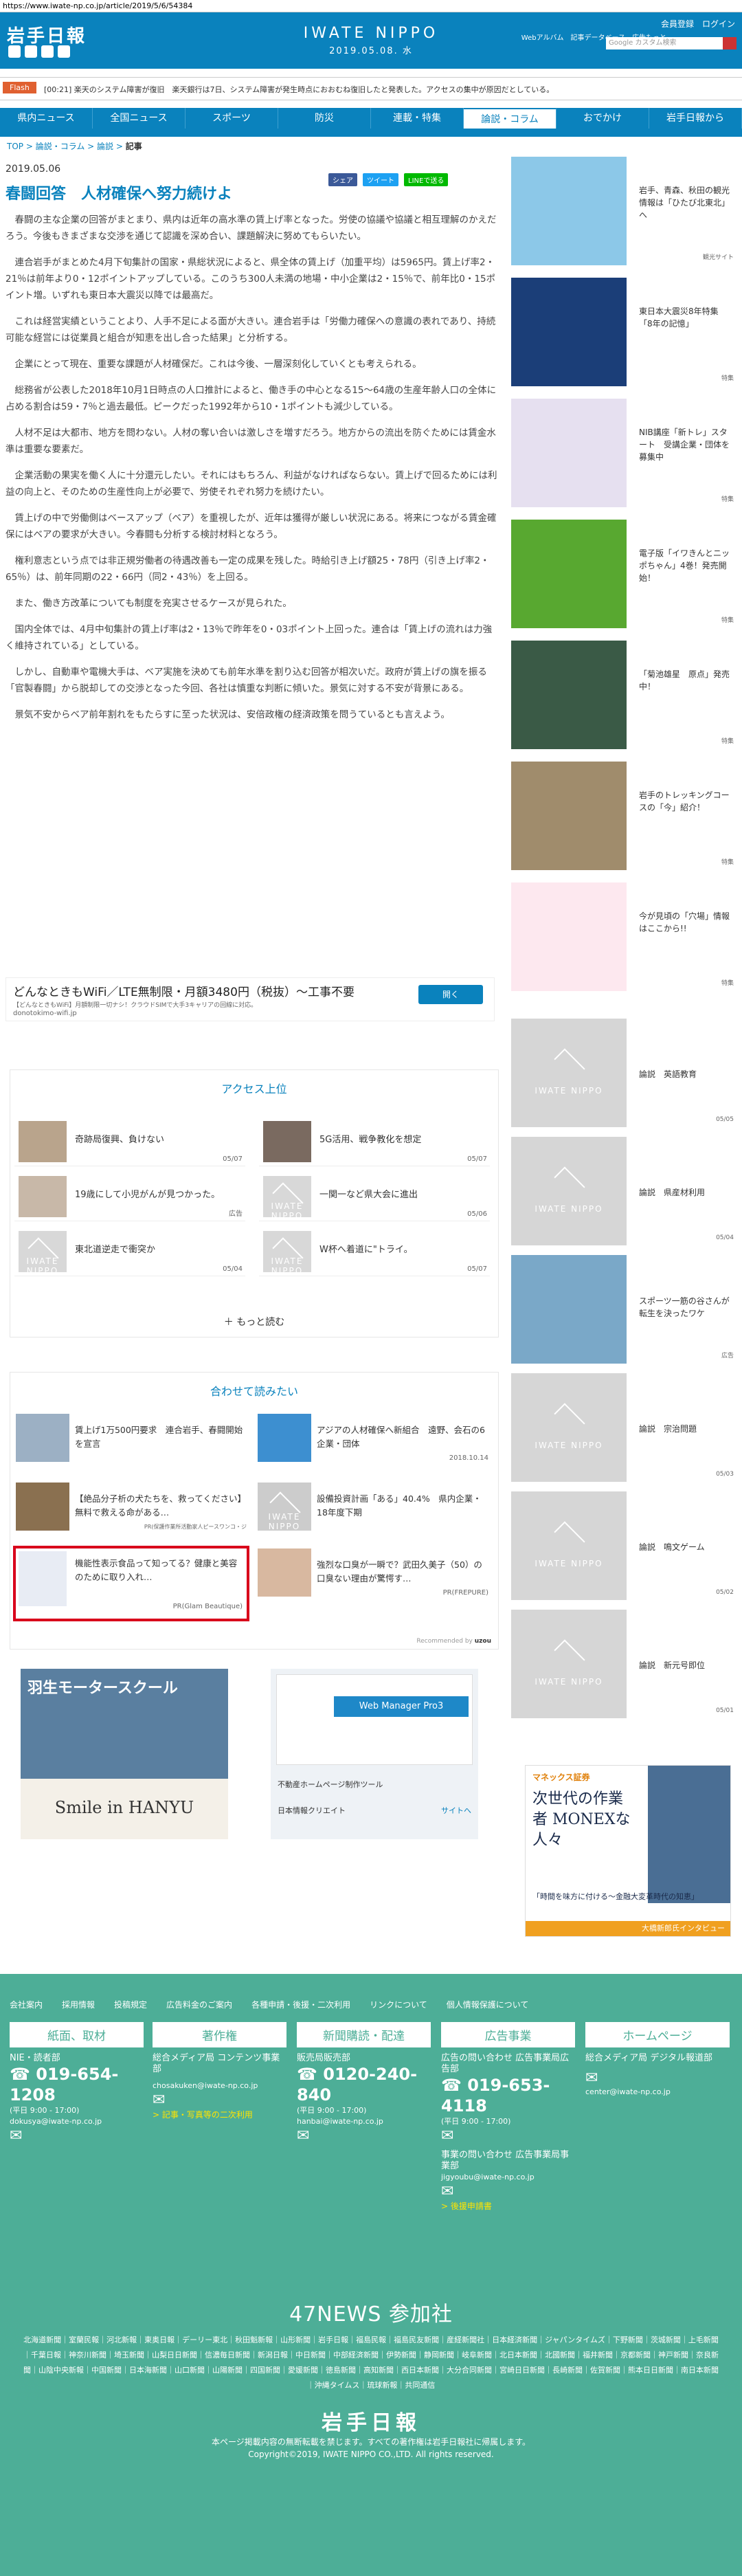 The height and width of the screenshot is (2576, 742). Describe the element at coordinates (687, 1192) in the screenshot. I see `sidebar-title: 論説 県産材利用` at that location.